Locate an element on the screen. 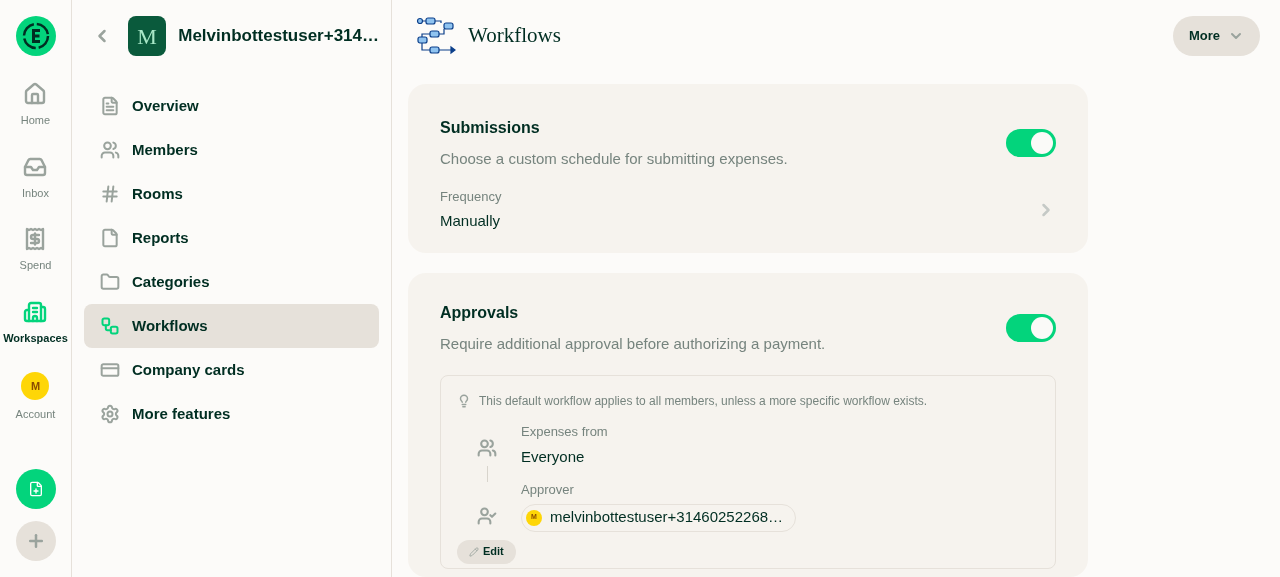 The image size is (1280, 577). frequency-row: Frequency Manually is located at coordinates (748, 209).